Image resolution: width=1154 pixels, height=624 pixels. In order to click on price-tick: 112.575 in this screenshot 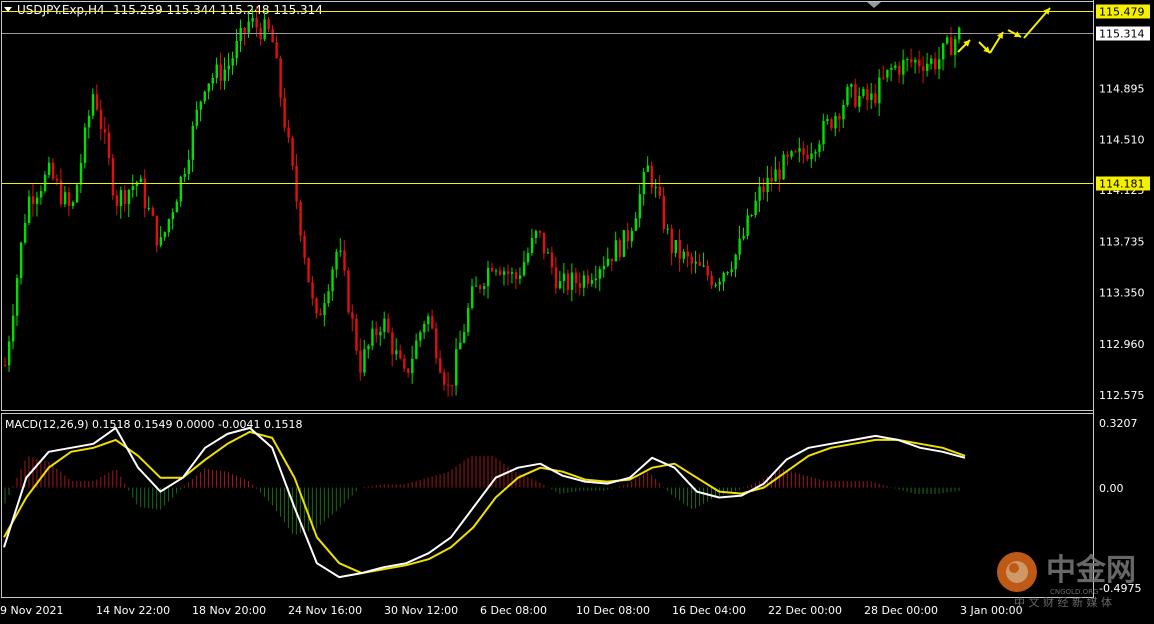, I will do `click(1122, 395)`.